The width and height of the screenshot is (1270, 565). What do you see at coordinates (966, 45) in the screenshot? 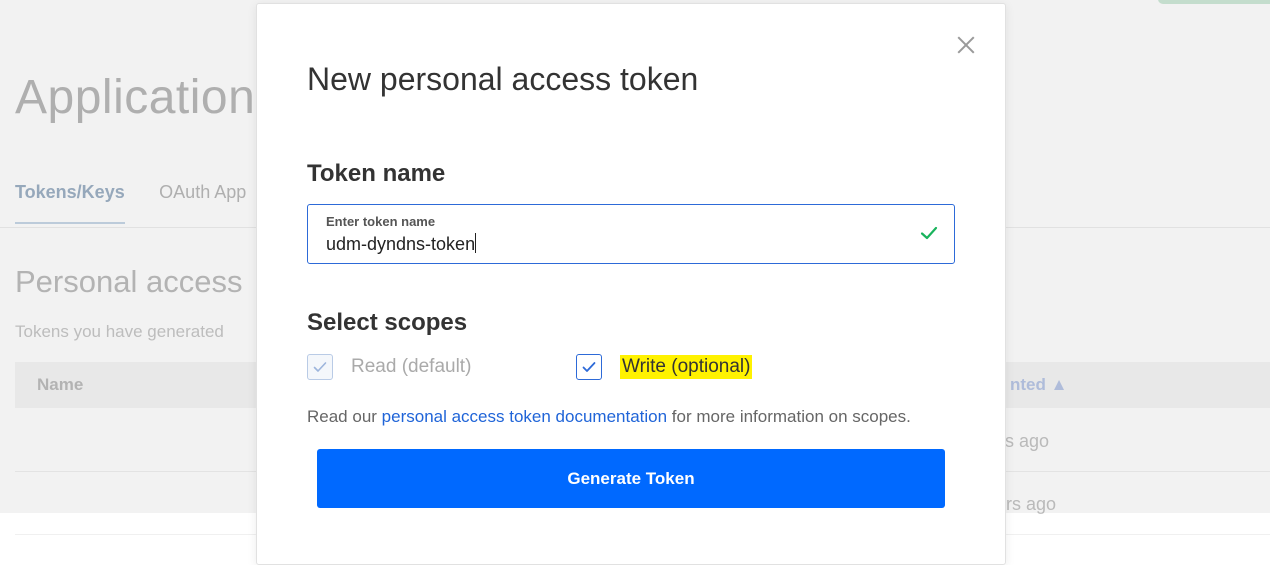
I see `close-icon` at bounding box center [966, 45].